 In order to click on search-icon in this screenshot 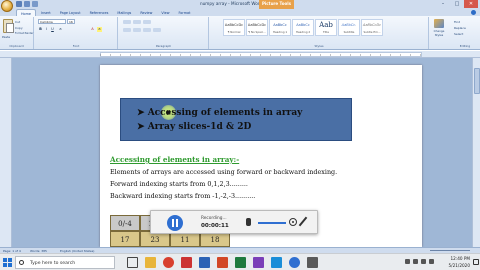, I will do `click(21, 262)`.